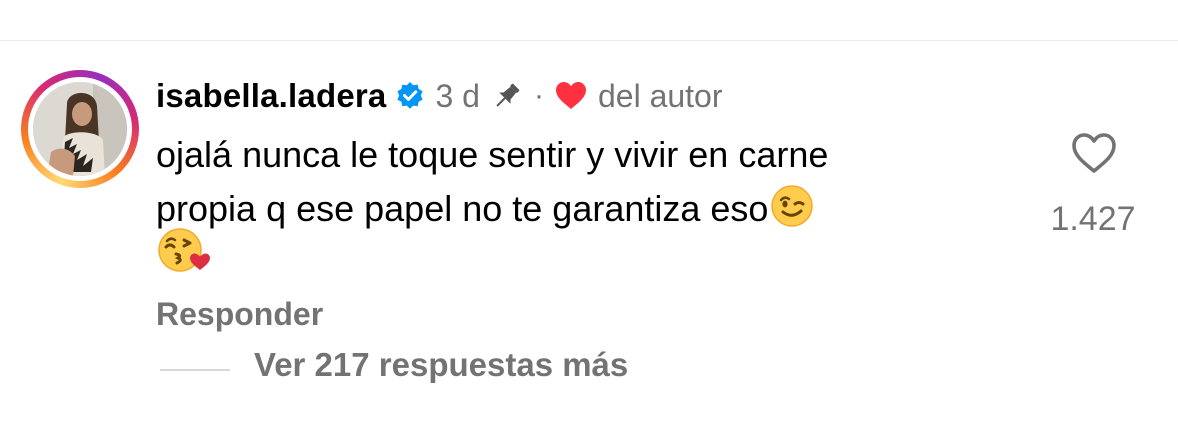  I want to click on view-replies-button: Ver 217 respuestas más, so click(441, 365).